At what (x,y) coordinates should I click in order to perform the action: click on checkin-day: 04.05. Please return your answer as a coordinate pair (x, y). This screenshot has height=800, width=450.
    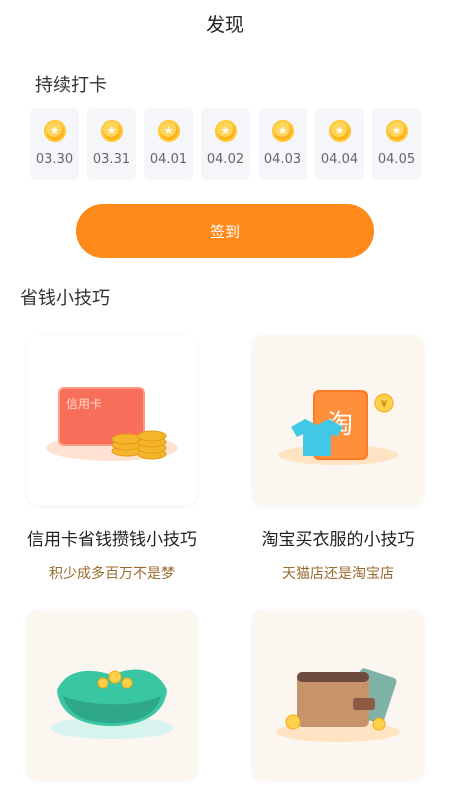
    Looking at the image, I should click on (396, 144).